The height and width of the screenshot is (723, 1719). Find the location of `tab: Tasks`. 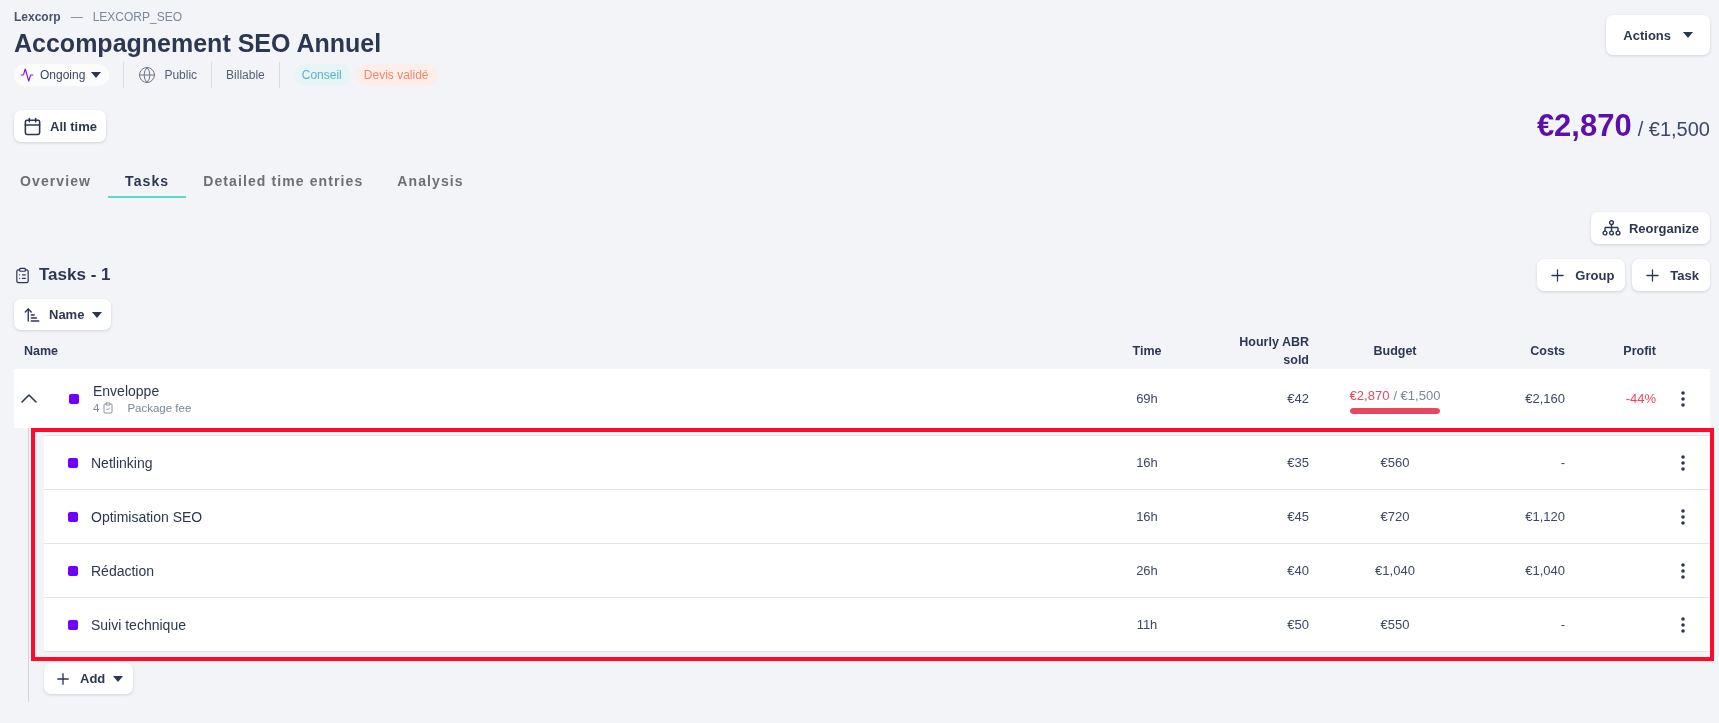

tab: Tasks is located at coordinates (147, 181).